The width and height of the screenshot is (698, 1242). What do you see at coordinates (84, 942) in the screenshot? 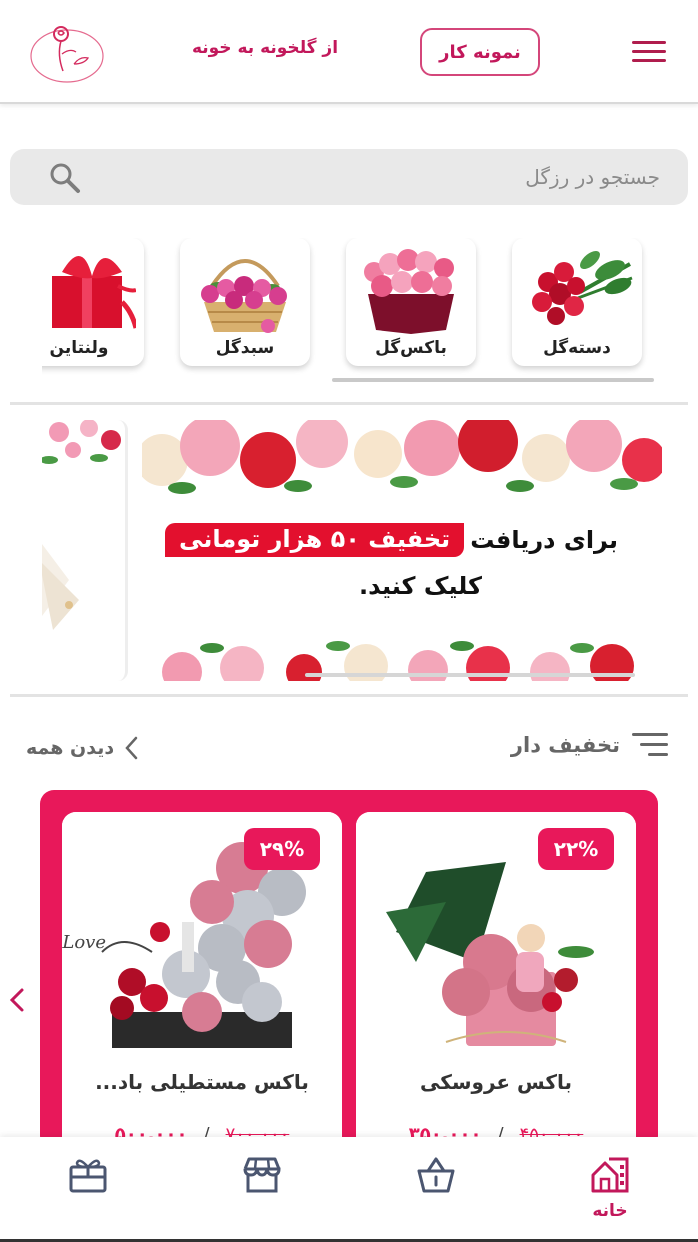
I see `svg-text: Love` at bounding box center [84, 942].